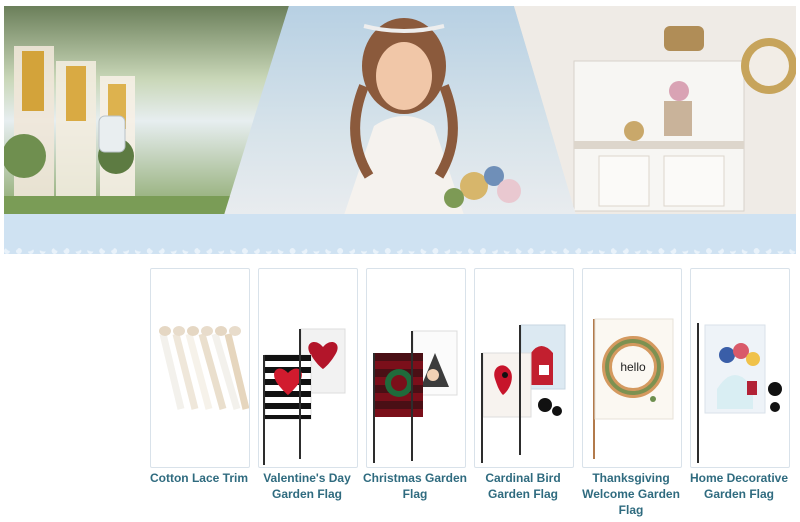 Image resolution: width=800 pixels, height=522 pixels. I want to click on product-label-home-decorative-garden-flag: Home Decorative Garden Flag, so click(739, 486).